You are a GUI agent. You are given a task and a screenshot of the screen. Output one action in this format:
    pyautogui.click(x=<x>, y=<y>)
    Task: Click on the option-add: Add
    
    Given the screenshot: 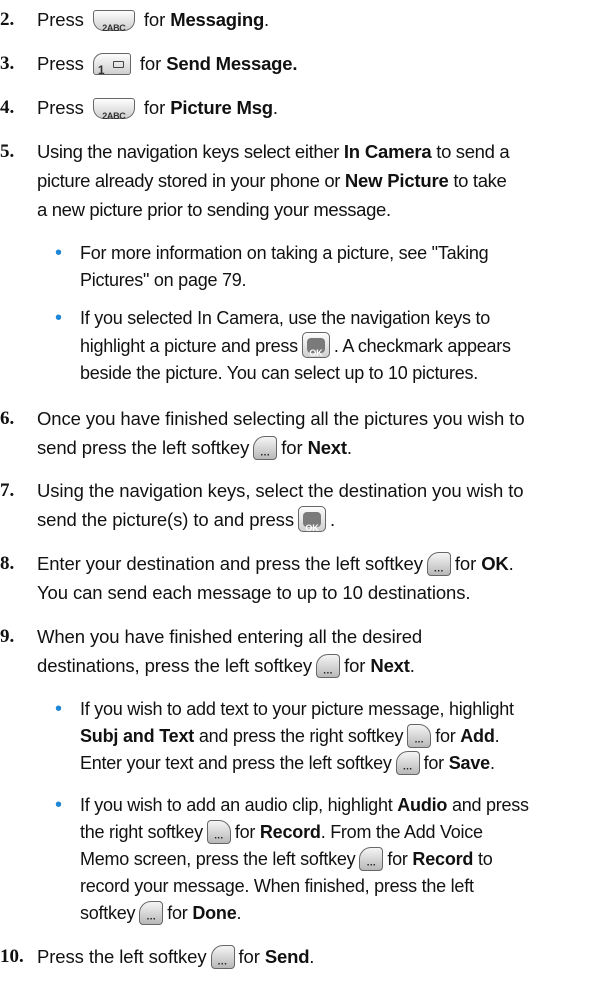 What is the action you would take?
    pyautogui.click(x=477, y=736)
    